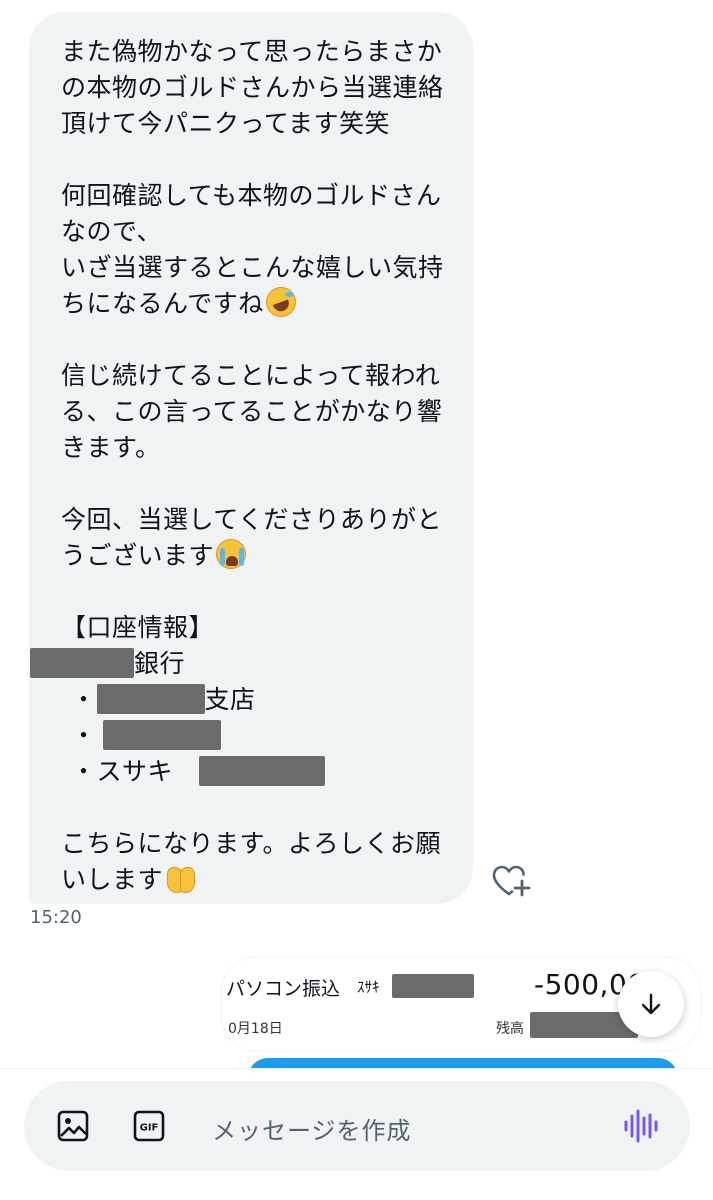 Image resolution: width=713 pixels, height=1200 pixels. Describe the element at coordinates (122, 771) in the screenshot. I see `holder-prefix: ・スサキ` at that location.